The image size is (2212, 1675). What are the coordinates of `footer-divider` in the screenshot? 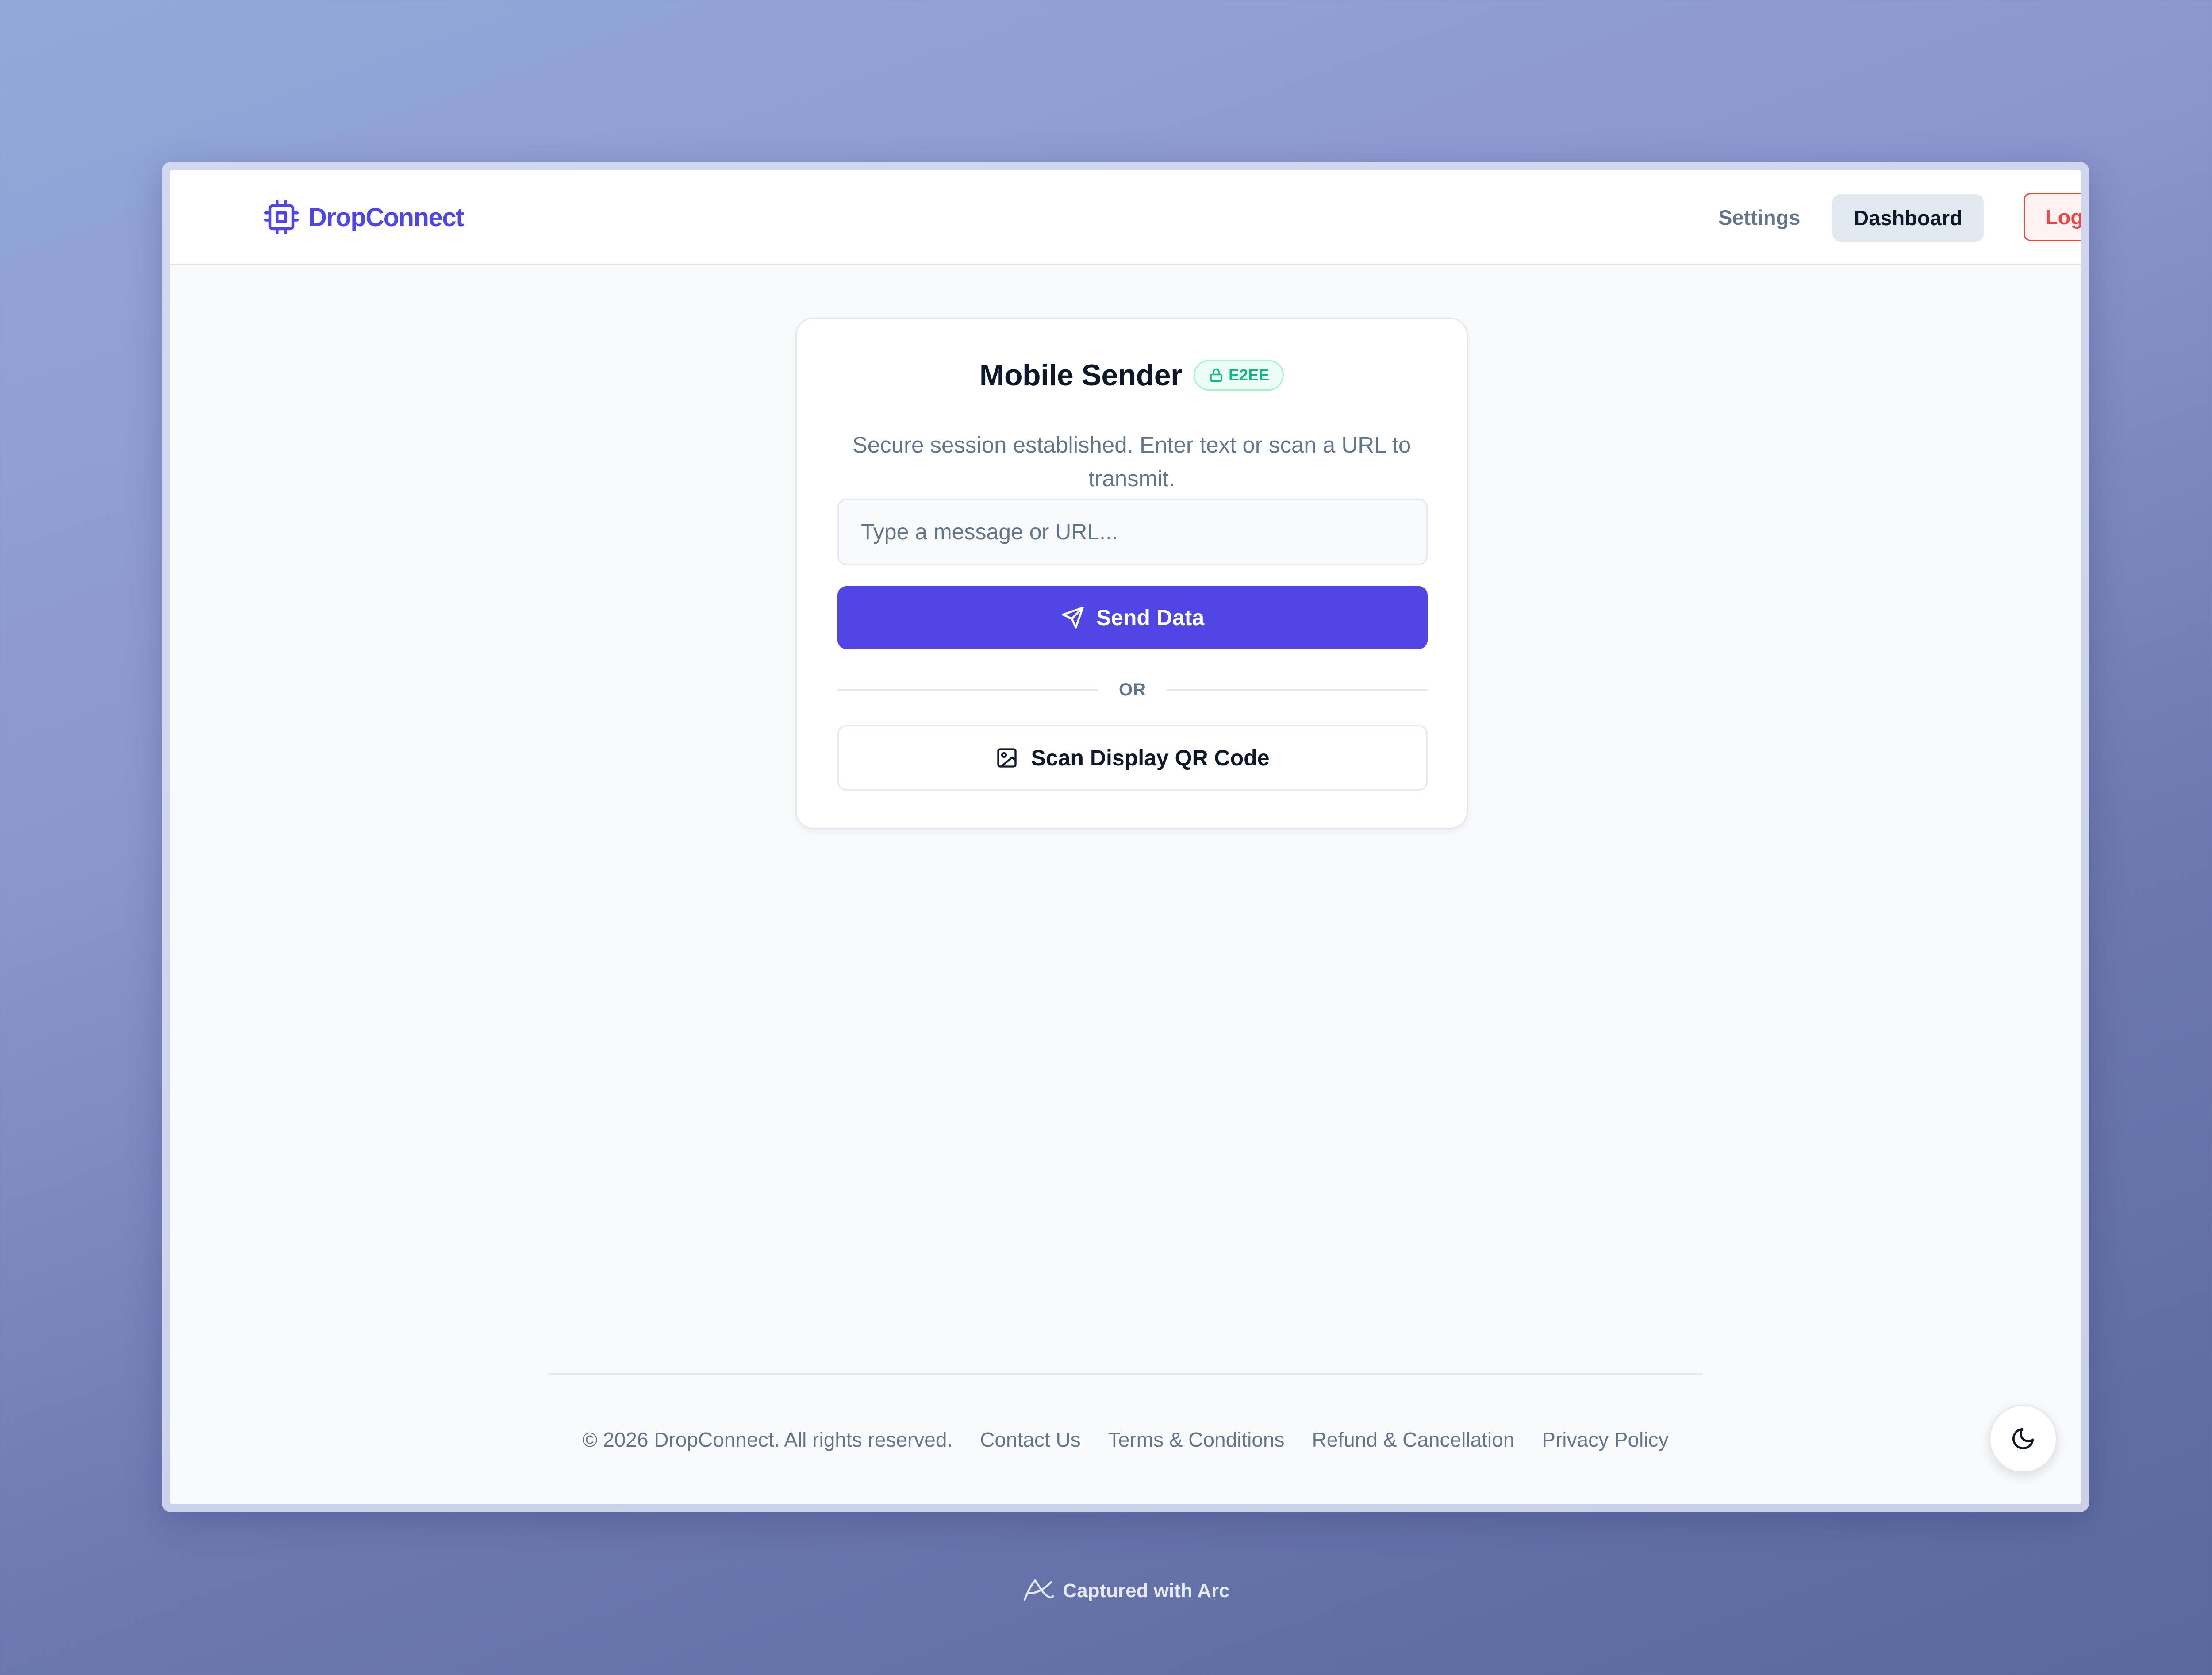 It's located at (1126, 1374).